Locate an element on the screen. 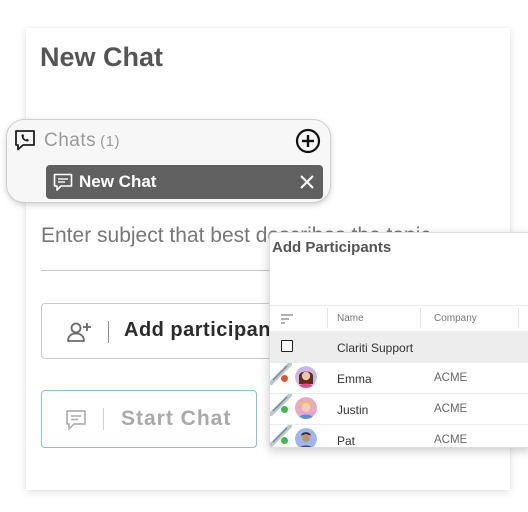 The height and width of the screenshot is (512, 528). participant-name: Pat is located at coordinates (346, 441).